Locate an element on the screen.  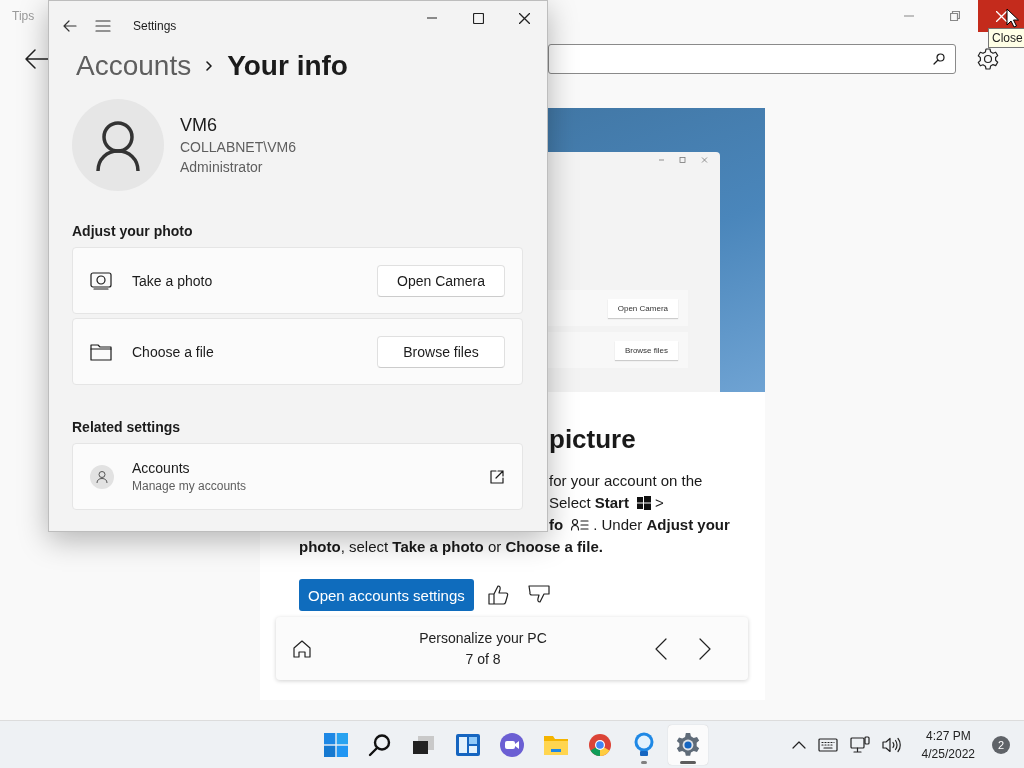
account-name: COLLABNET\VM6 is located at coordinates (238, 147).